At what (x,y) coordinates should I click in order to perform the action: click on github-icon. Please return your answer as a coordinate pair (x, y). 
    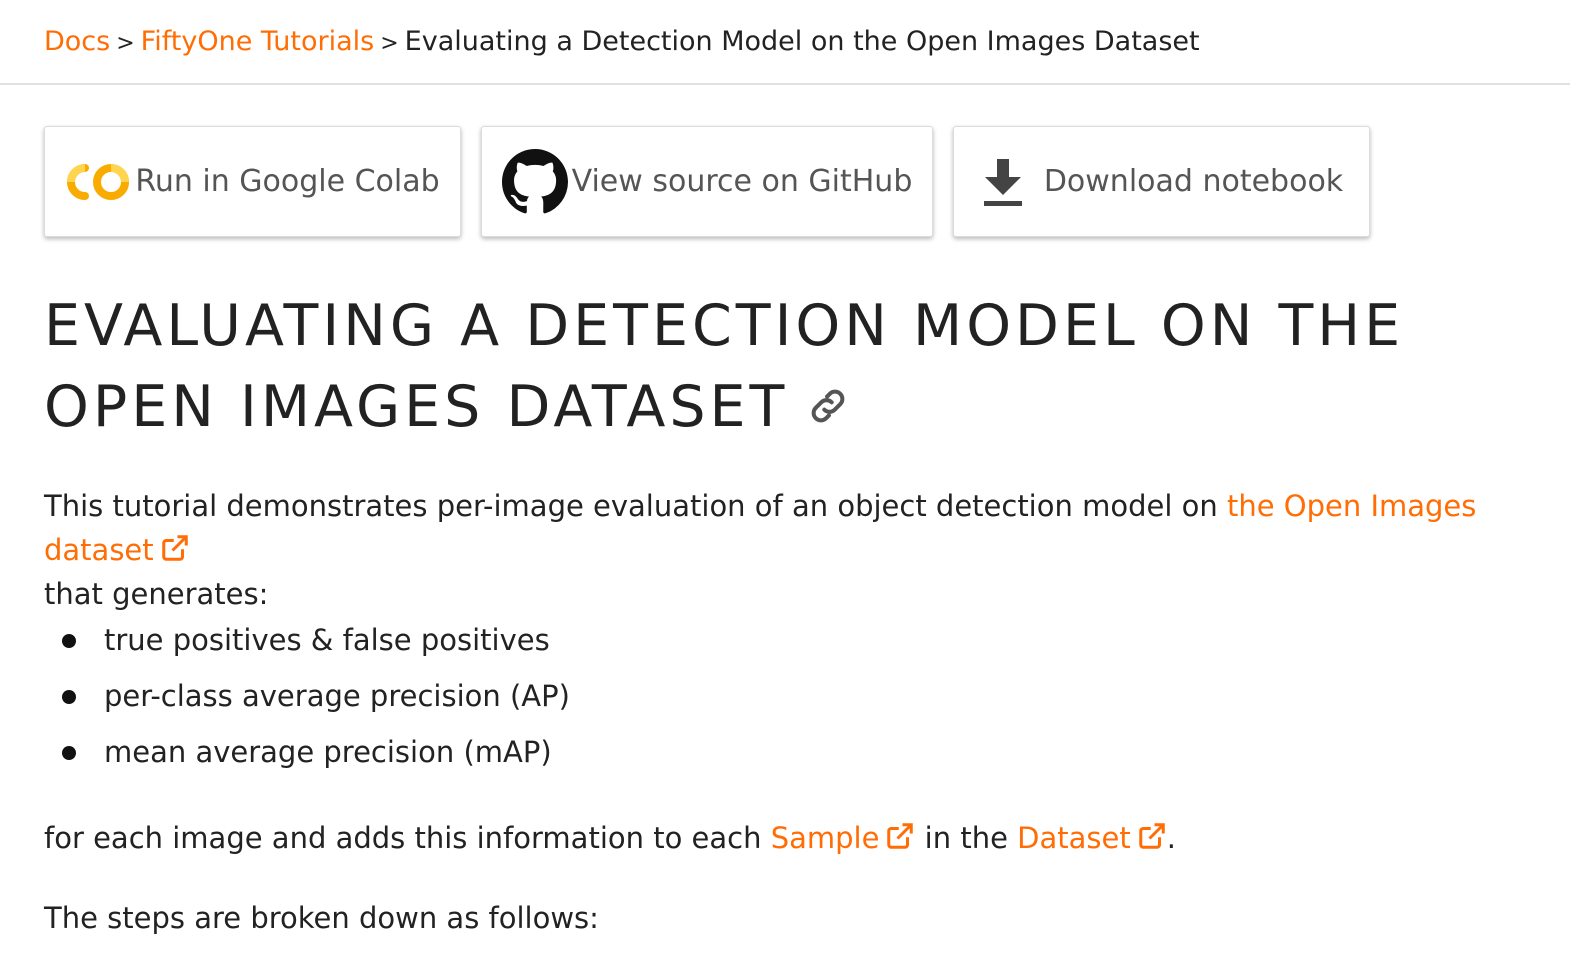
    Looking at the image, I should click on (534, 180).